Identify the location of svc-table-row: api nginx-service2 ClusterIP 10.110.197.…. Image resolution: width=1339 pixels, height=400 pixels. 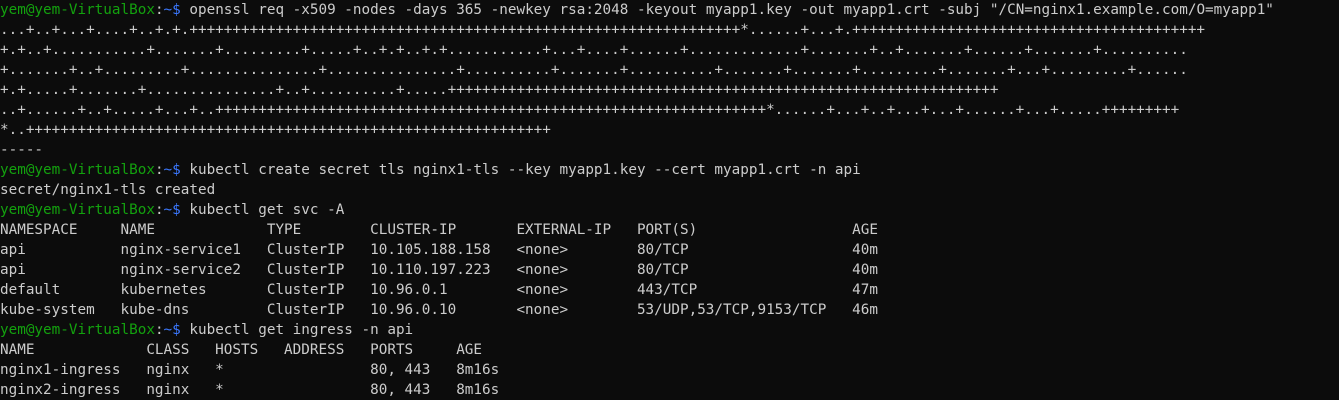
(439, 270).